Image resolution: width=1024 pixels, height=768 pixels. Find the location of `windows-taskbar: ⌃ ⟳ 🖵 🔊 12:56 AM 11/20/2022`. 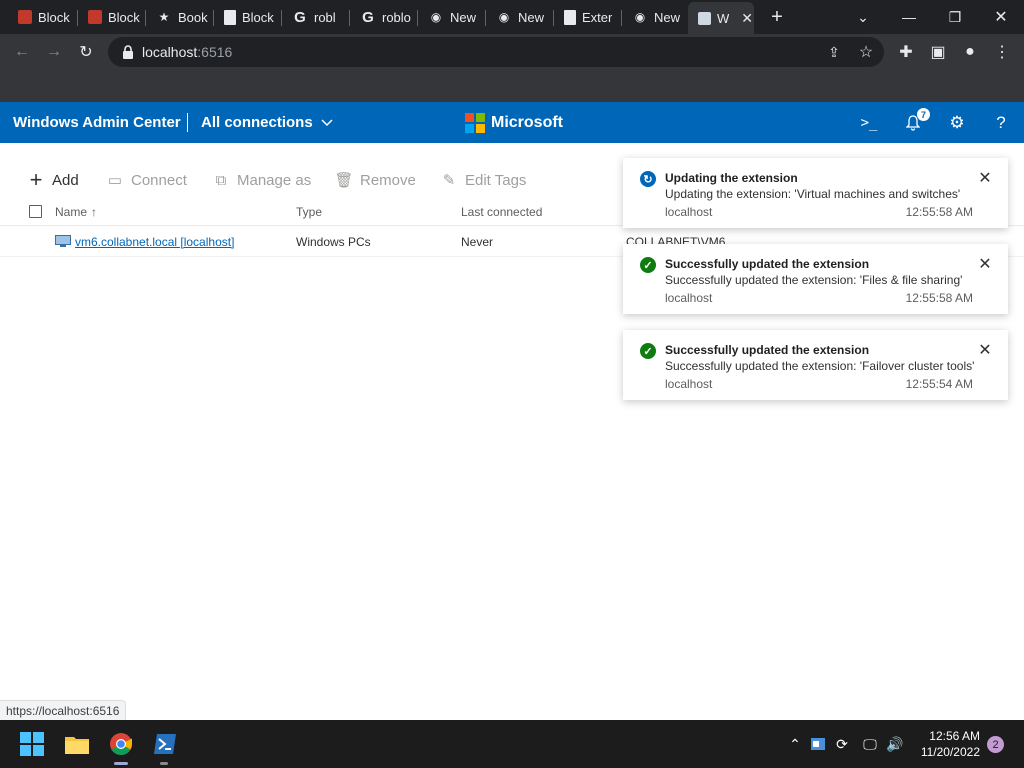

windows-taskbar: ⌃ ⟳ 🖵 🔊 12:56 AM 11/20/2022 is located at coordinates (512, 744).